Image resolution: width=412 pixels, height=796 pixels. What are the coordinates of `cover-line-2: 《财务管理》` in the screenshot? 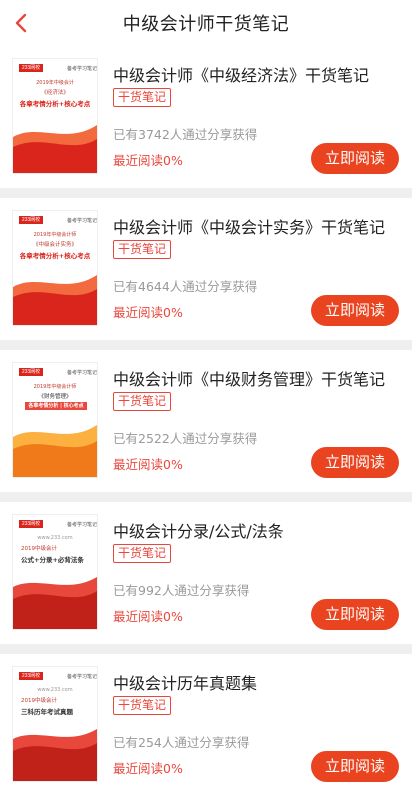 It's located at (55, 397).